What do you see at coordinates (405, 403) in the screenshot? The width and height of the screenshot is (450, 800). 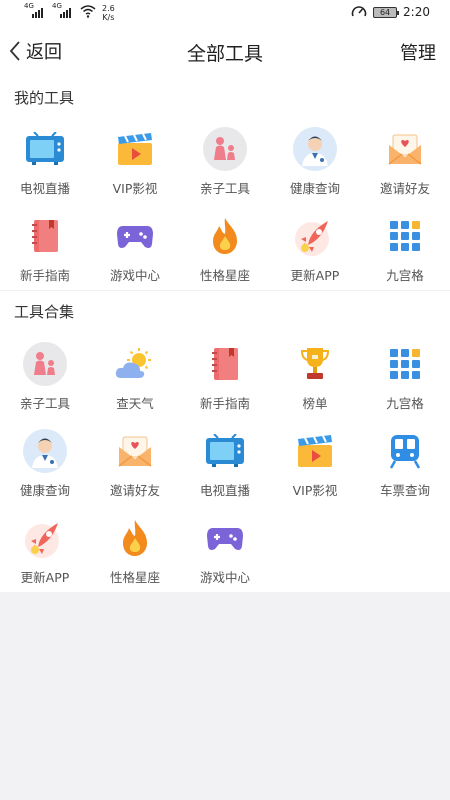 I see `collection-tool-label: 九宫格` at bounding box center [405, 403].